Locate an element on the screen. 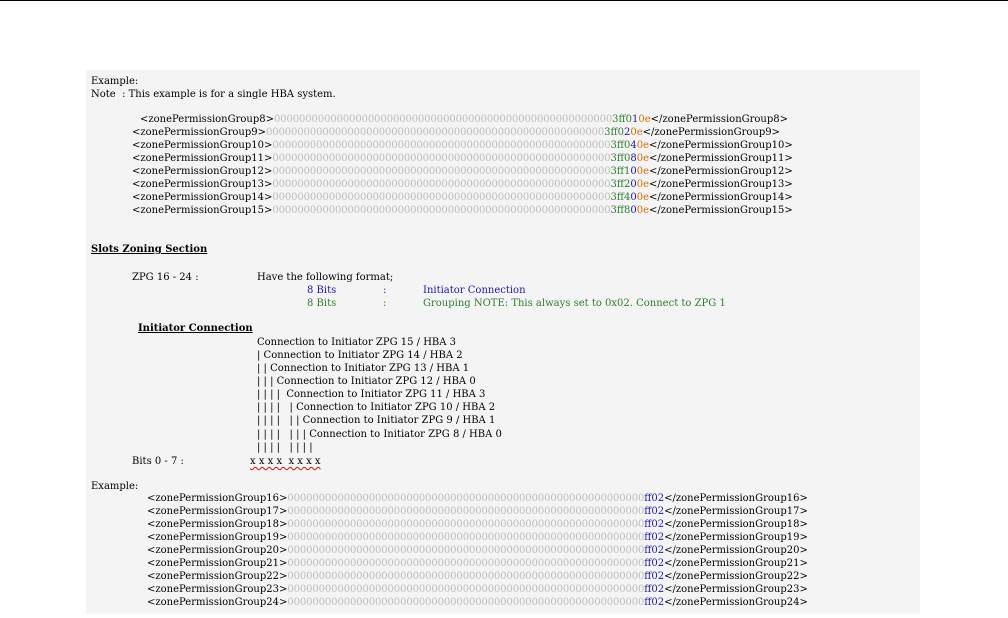 The height and width of the screenshot is (618, 1008). open-tag: <zonePermissionGroup16> is located at coordinates (217, 498).